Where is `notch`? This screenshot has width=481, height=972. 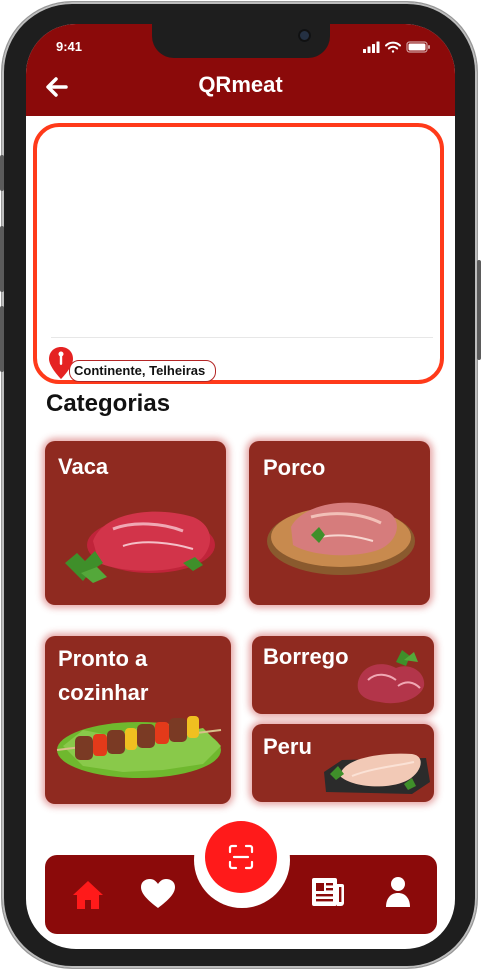
notch is located at coordinates (241, 41).